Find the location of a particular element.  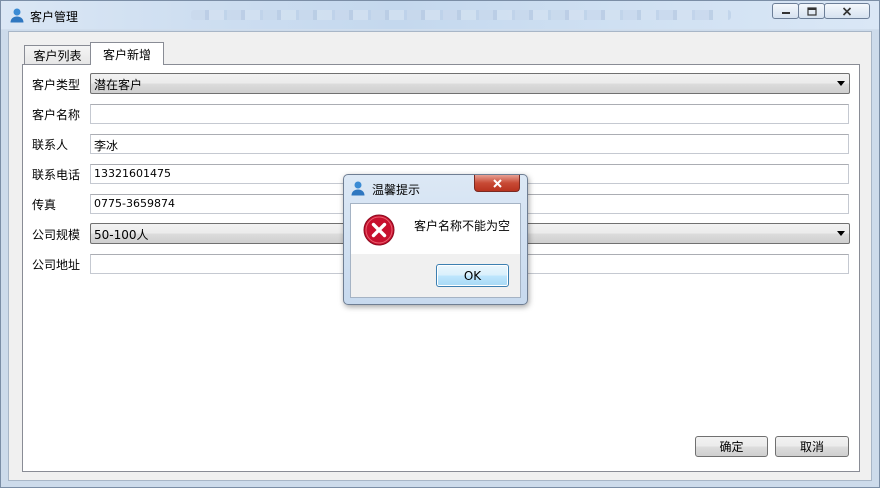

customer-type-value: 潜在客户 is located at coordinates (118, 85).